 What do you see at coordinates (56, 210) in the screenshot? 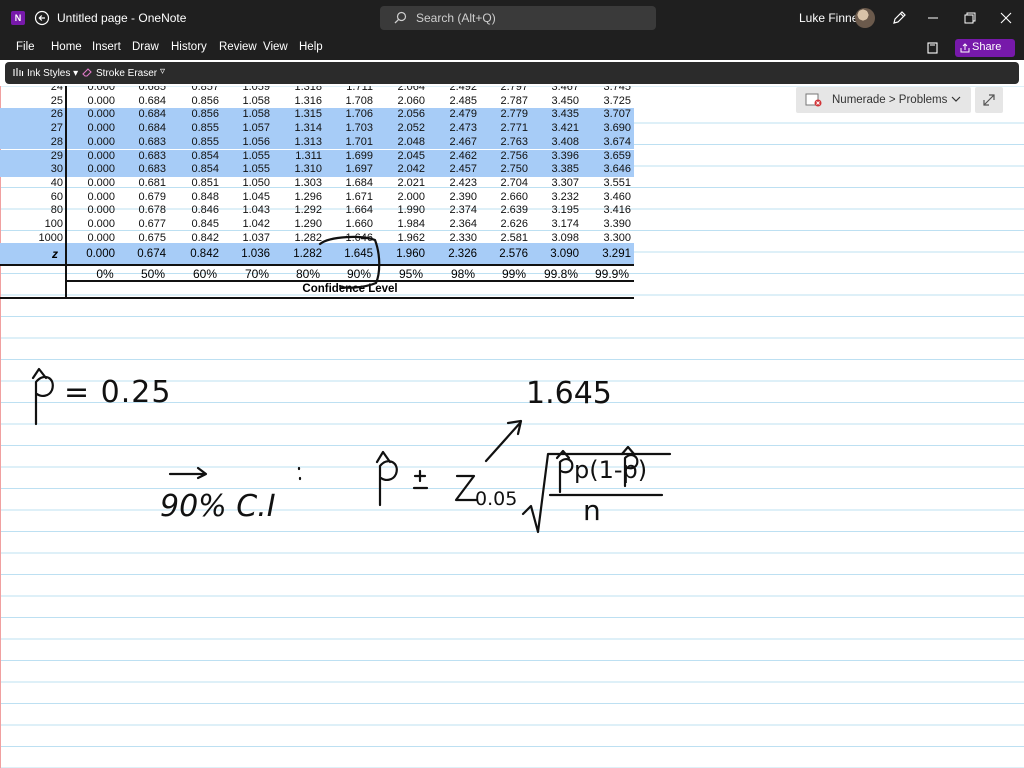
I see `df-cell: 80` at bounding box center [56, 210].